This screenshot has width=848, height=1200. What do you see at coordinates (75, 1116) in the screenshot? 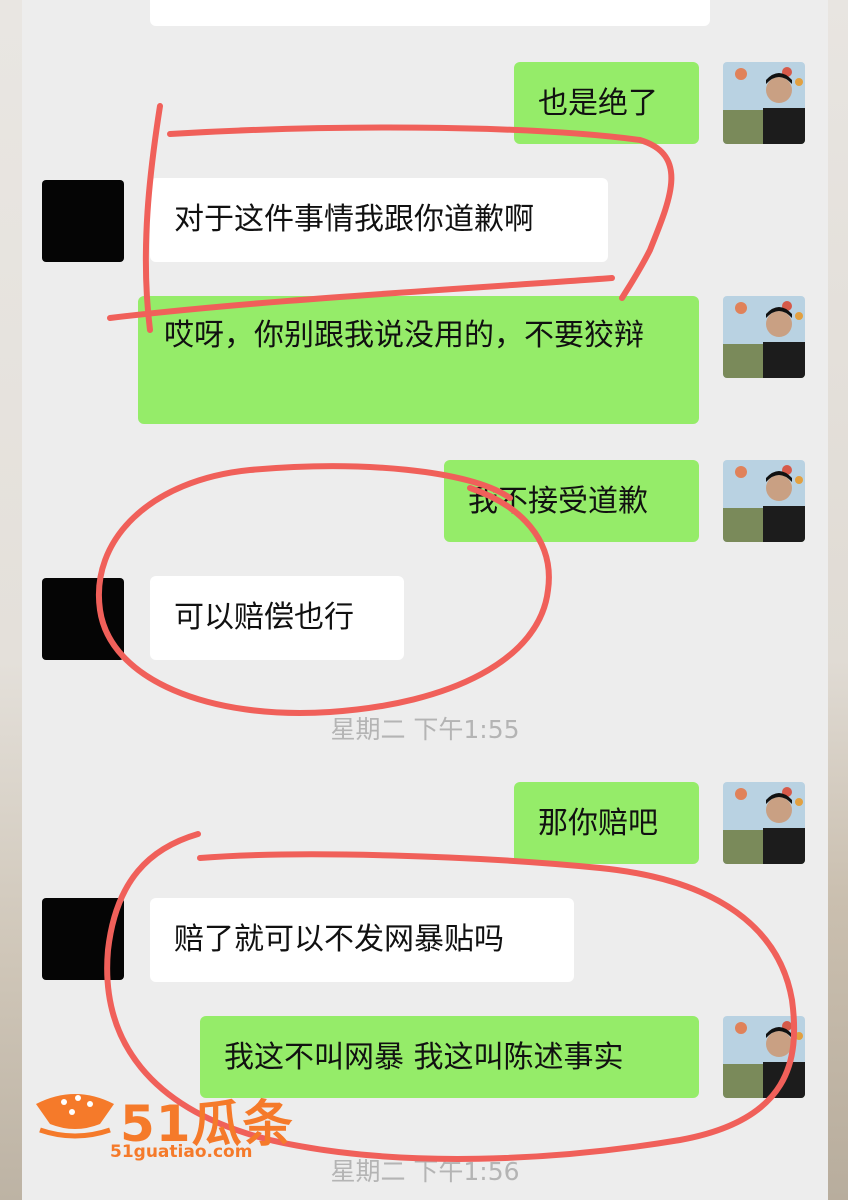
I see `watermelon-icon` at bounding box center [75, 1116].